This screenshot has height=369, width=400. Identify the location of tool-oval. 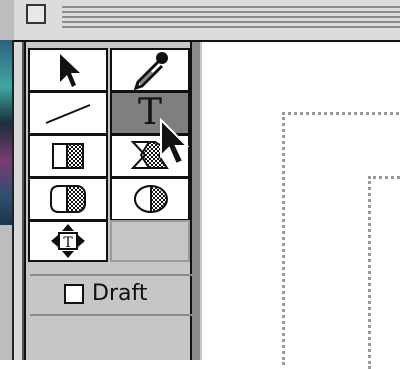
(150, 199).